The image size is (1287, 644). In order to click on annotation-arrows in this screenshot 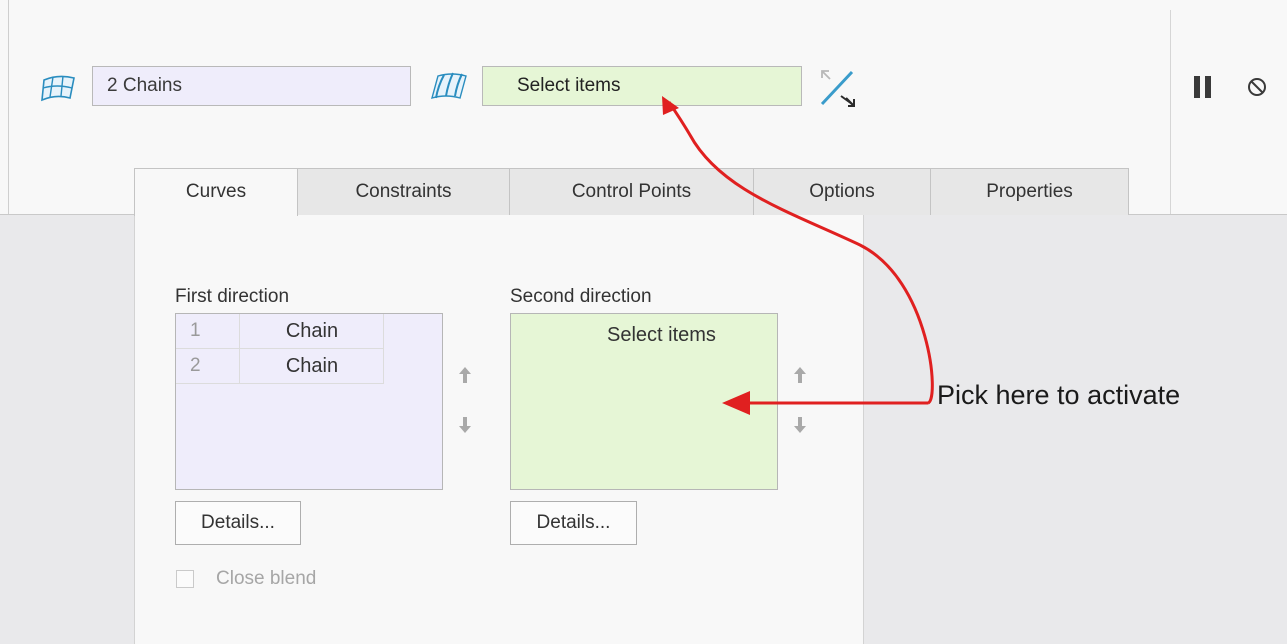, I will do `click(798, 255)`.